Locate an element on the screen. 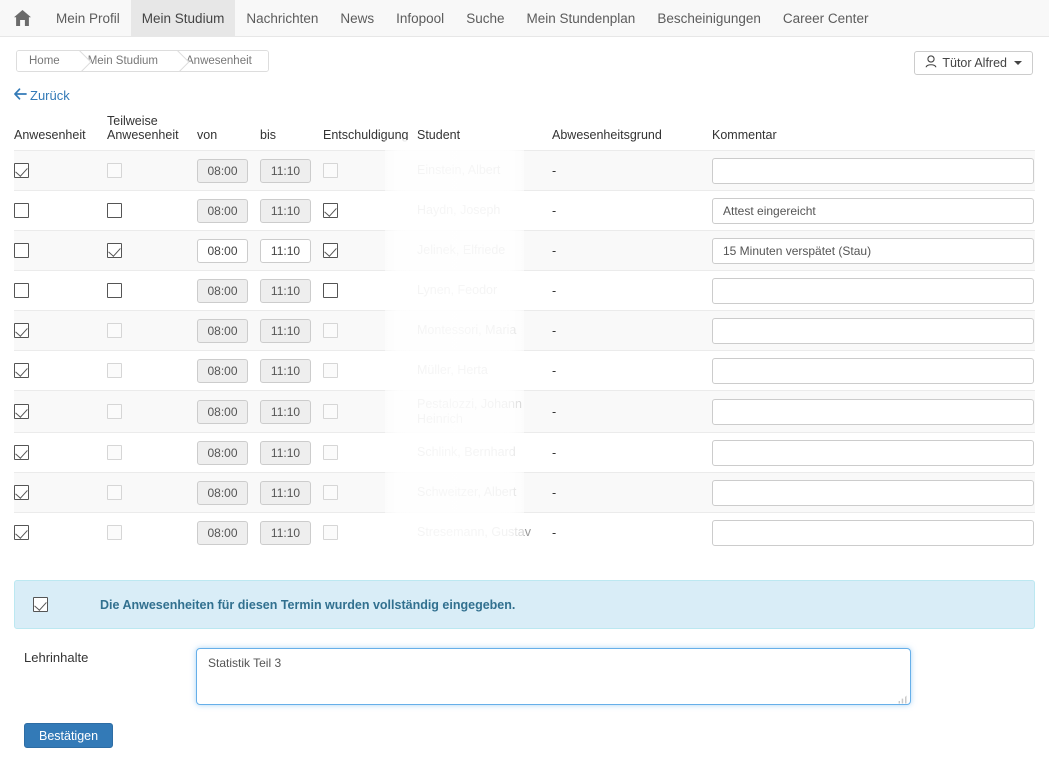 The image size is (1049, 763). nav-item-news: News is located at coordinates (357, 18).